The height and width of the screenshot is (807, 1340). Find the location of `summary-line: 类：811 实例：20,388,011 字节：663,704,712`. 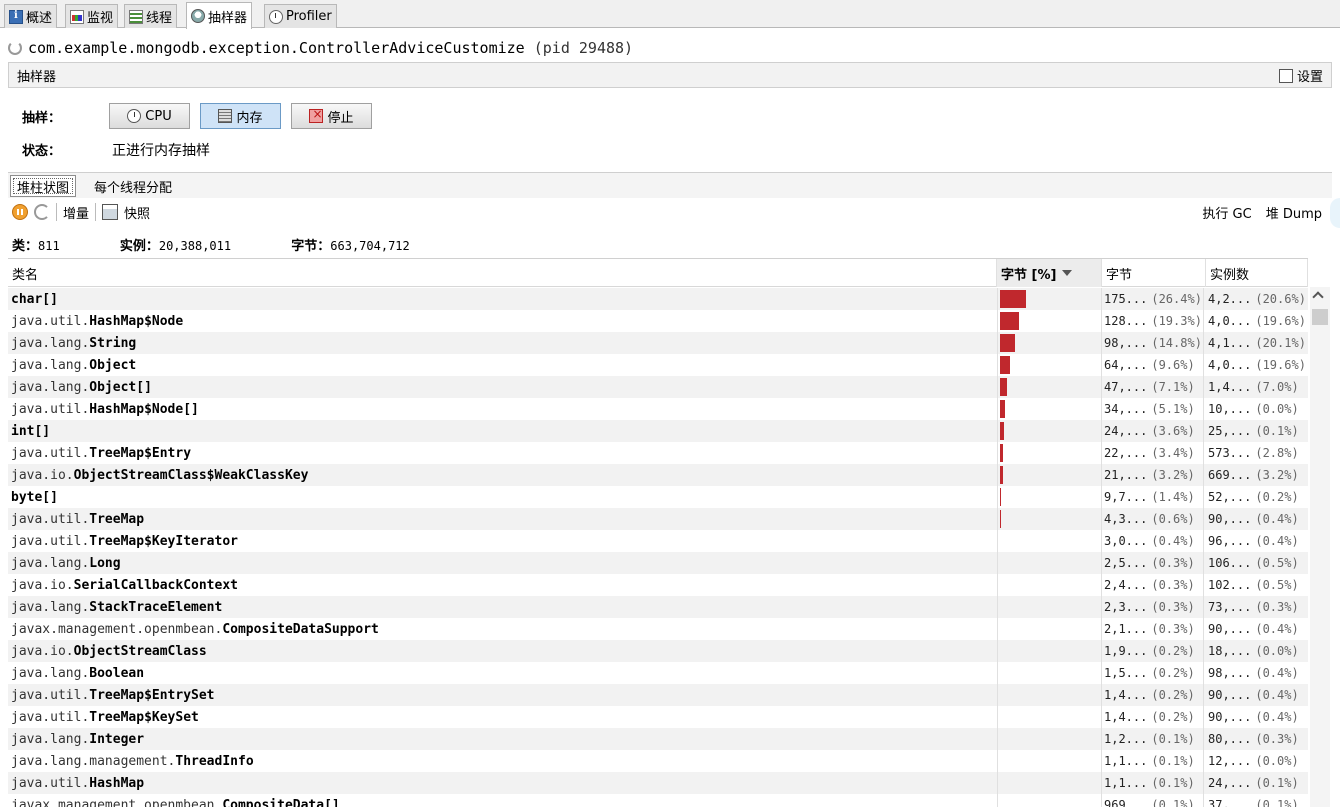

summary-line: 类：811 实例：20,388,011 字节：663,704,712 is located at coordinates (211, 244).